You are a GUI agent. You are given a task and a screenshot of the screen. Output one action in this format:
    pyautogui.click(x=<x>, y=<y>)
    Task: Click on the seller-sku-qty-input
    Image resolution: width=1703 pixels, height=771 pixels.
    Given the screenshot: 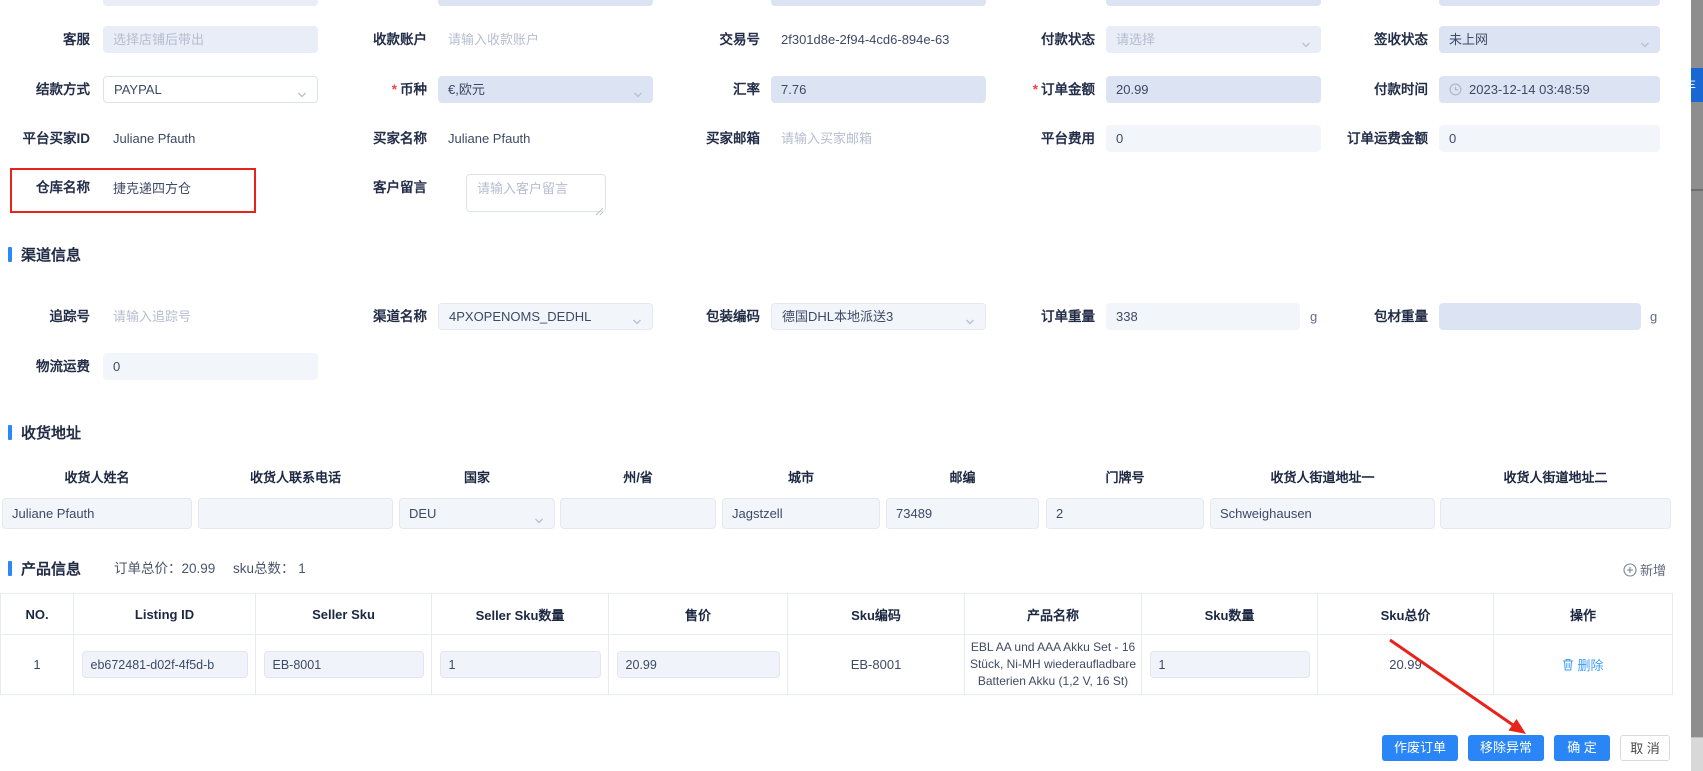 What is the action you would take?
    pyautogui.click(x=520, y=664)
    